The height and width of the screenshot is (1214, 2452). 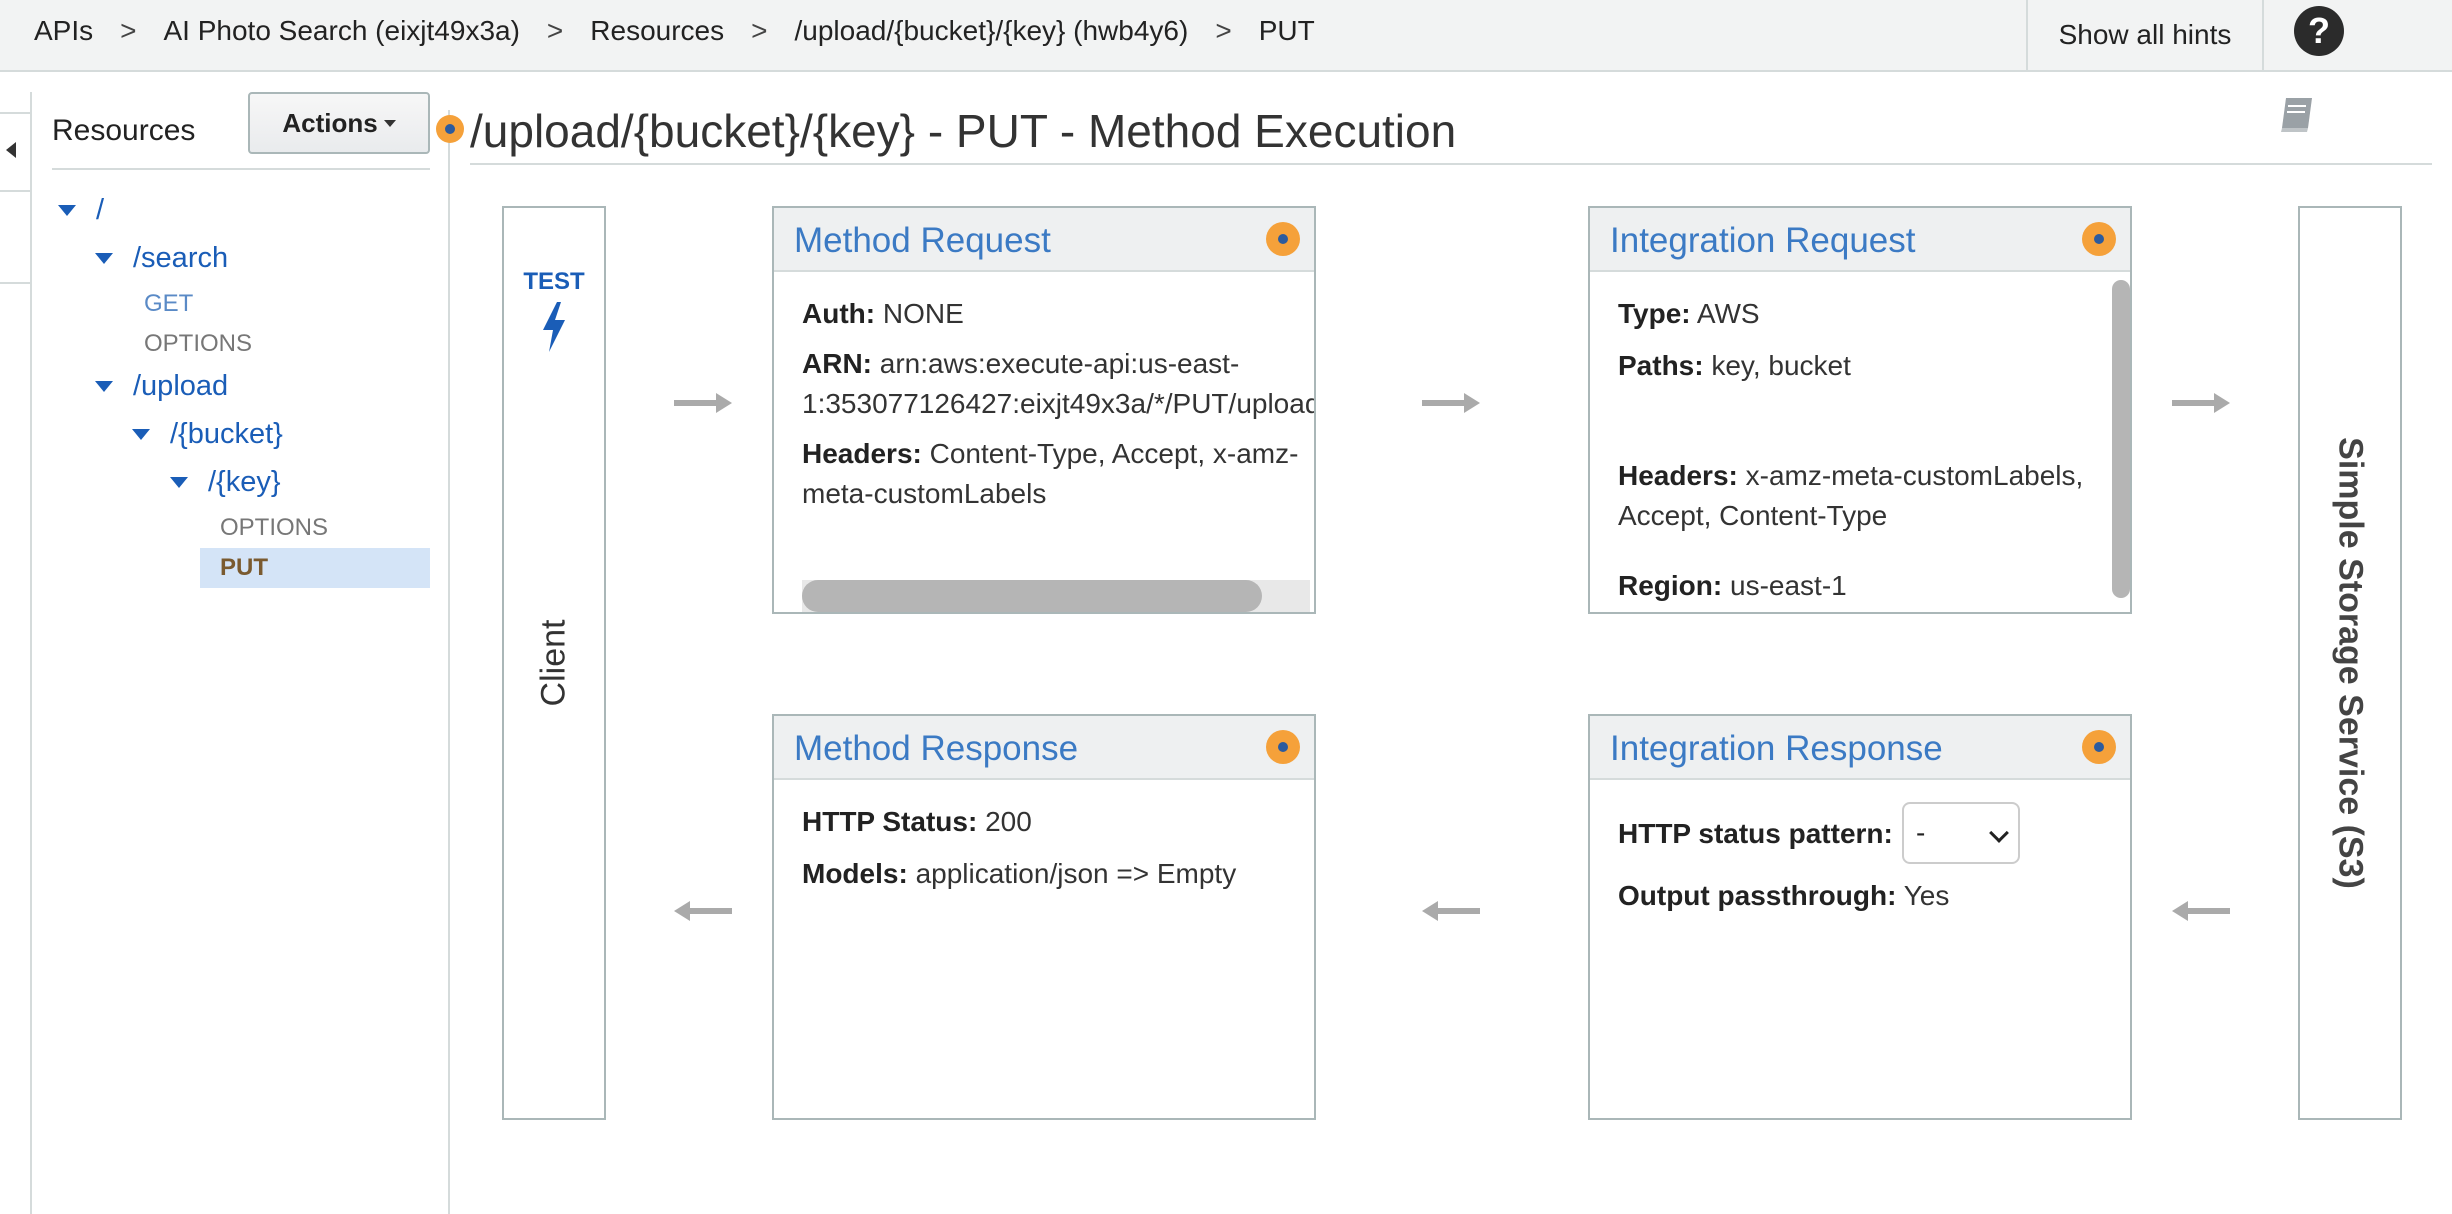 I want to click on passthrough-field: Output passthrough: Yes, so click(x=1783, y=896).